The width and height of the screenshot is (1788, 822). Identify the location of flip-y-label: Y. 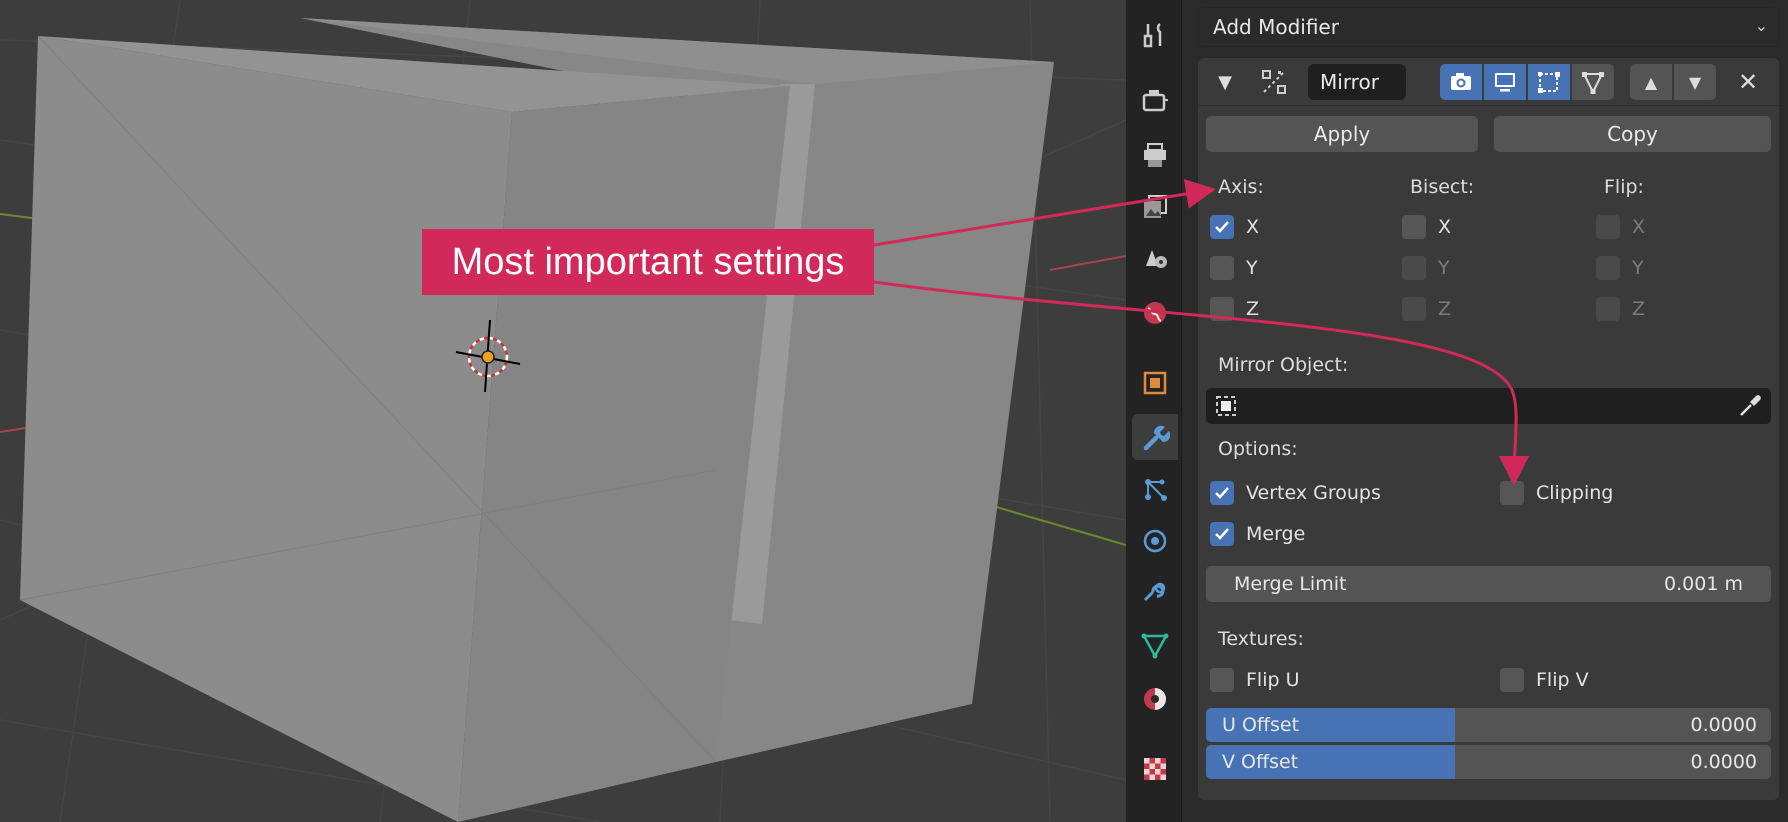
(1638, 268).